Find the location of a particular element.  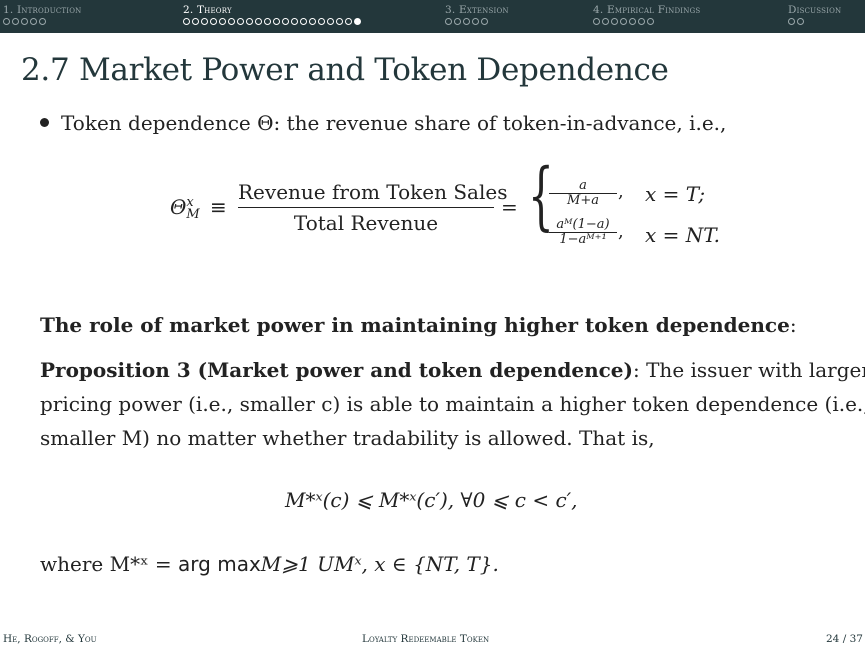

formula-case2-fraction: aᴹ(1−a) 1−aᴹ⁺¹ is located at coordinates (583, 232).